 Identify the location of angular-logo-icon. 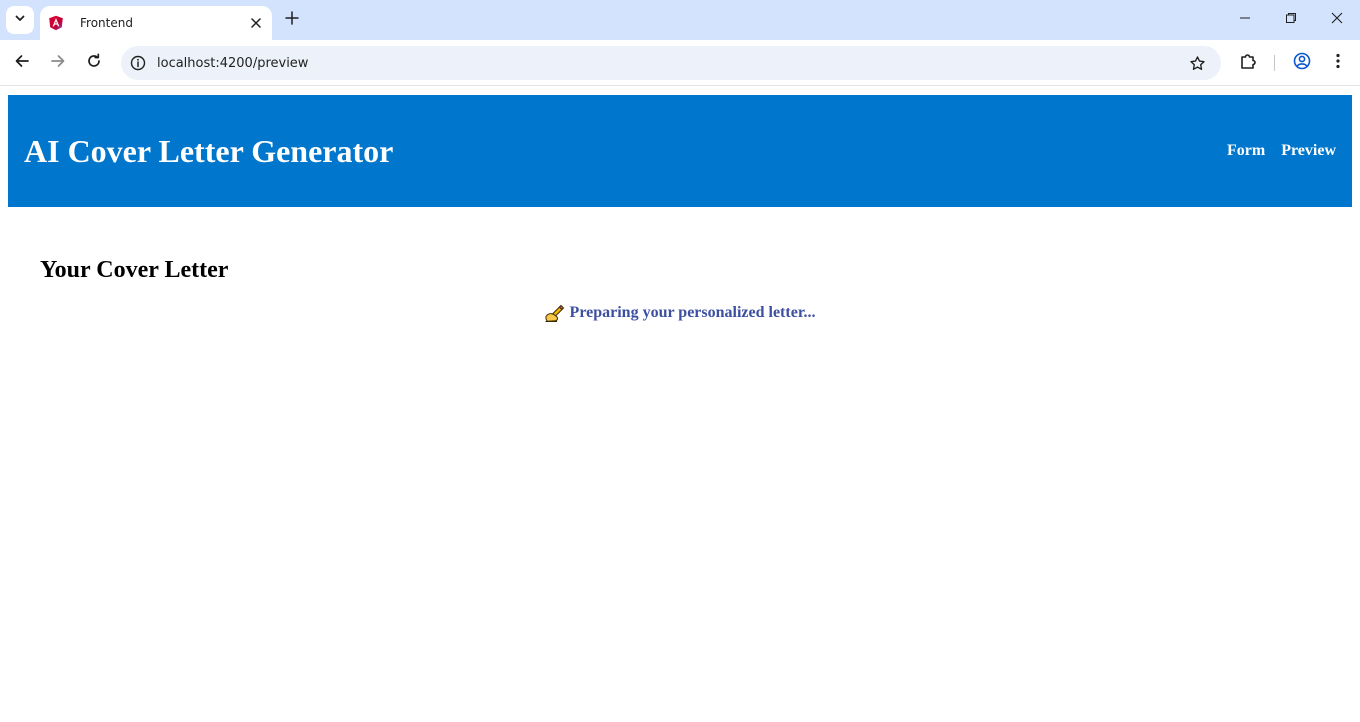
(56, 23).